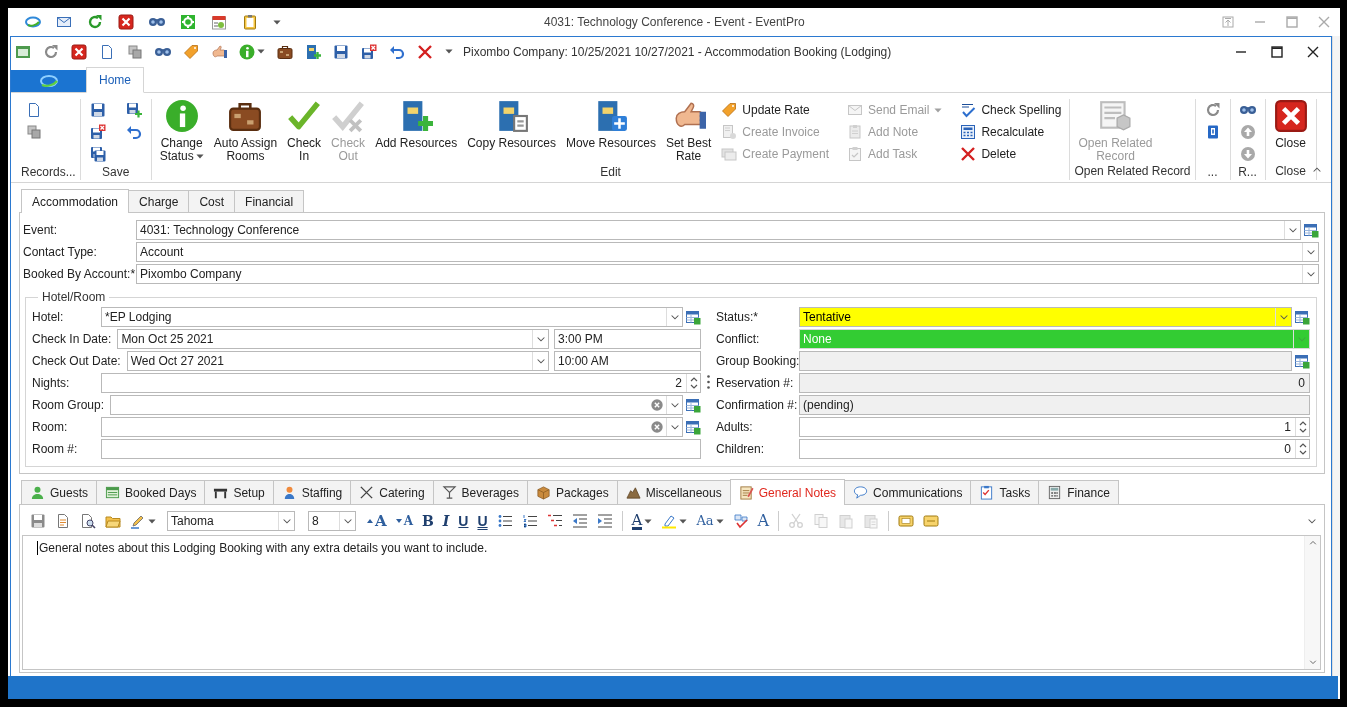  I want to click on field-label: Reservation #:, so click(755, 383).